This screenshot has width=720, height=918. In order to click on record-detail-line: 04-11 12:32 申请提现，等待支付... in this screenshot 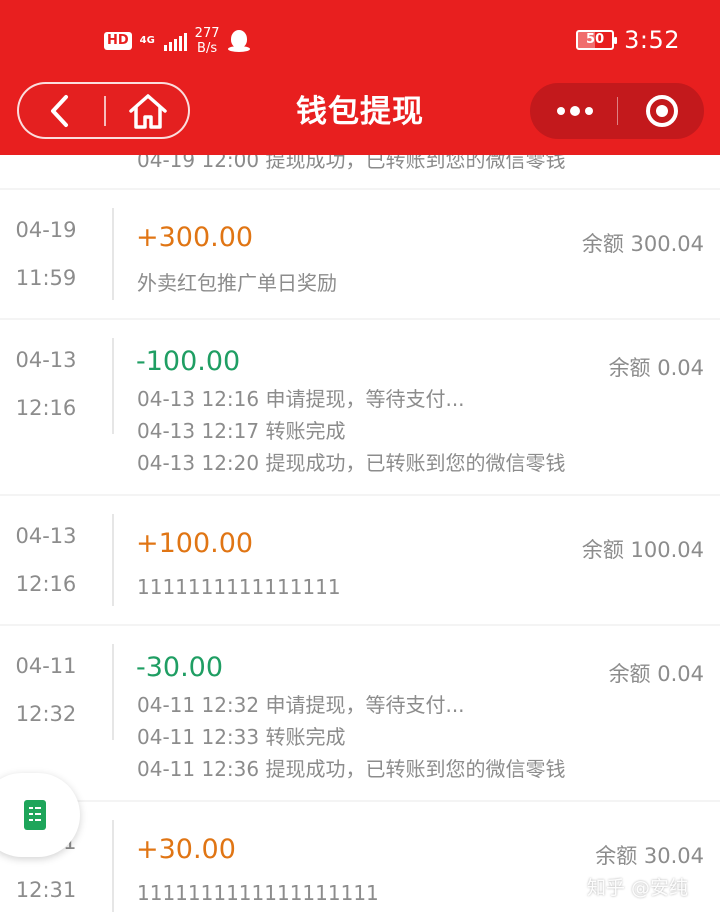, I will do `click(301, 705)`.